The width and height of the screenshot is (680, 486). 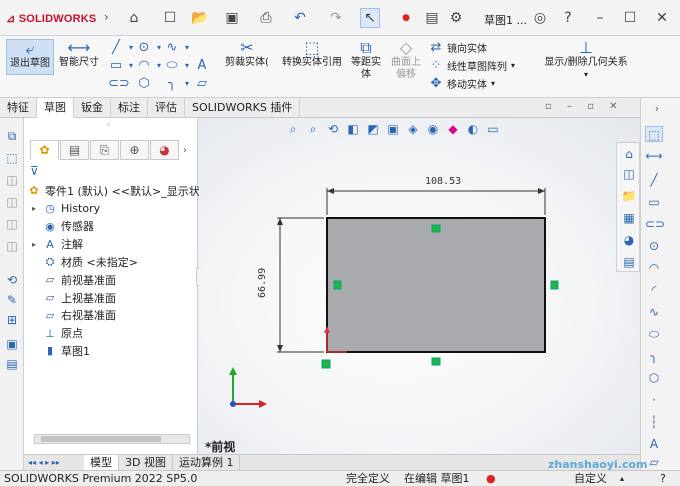 What do you see at coordinates (654, 400) in the screenshot?
I see `point-icon: ·` at bounding box center [654, 400].